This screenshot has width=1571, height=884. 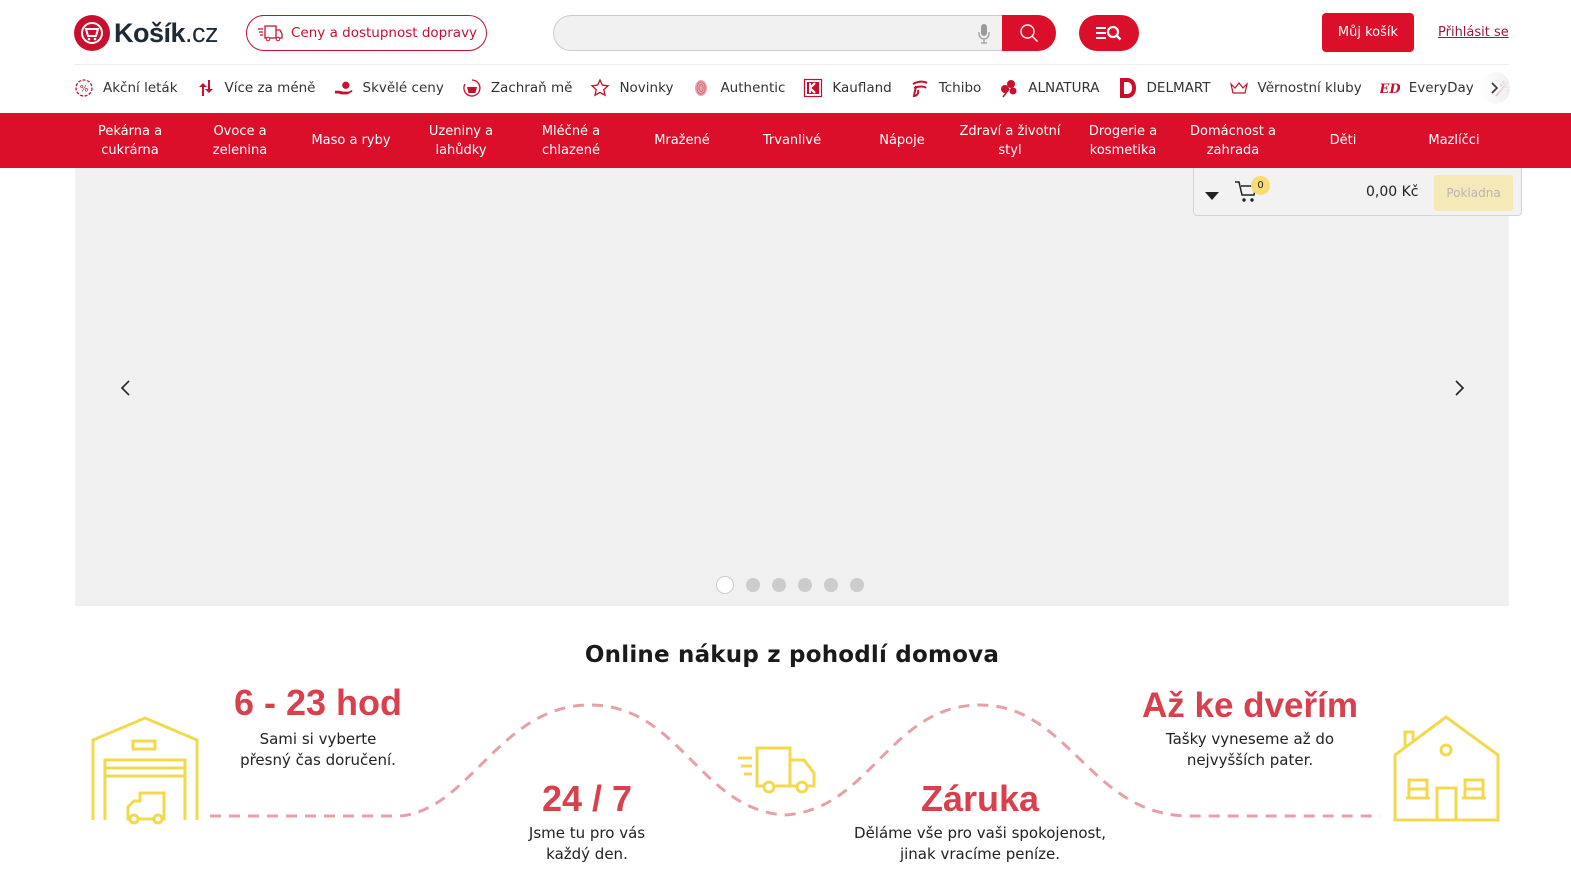 What do you see at coordinates (920, 88) in the screenshot?
I see `tchibo-logo-icon` at bounding box center [920, 88].